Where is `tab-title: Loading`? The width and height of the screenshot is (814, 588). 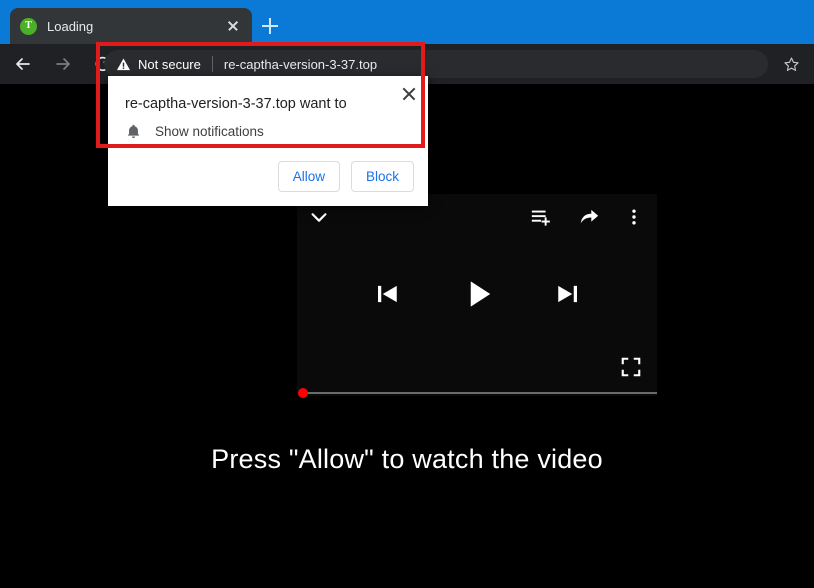 tab-title: Loading is located at coordinates (70, 26).